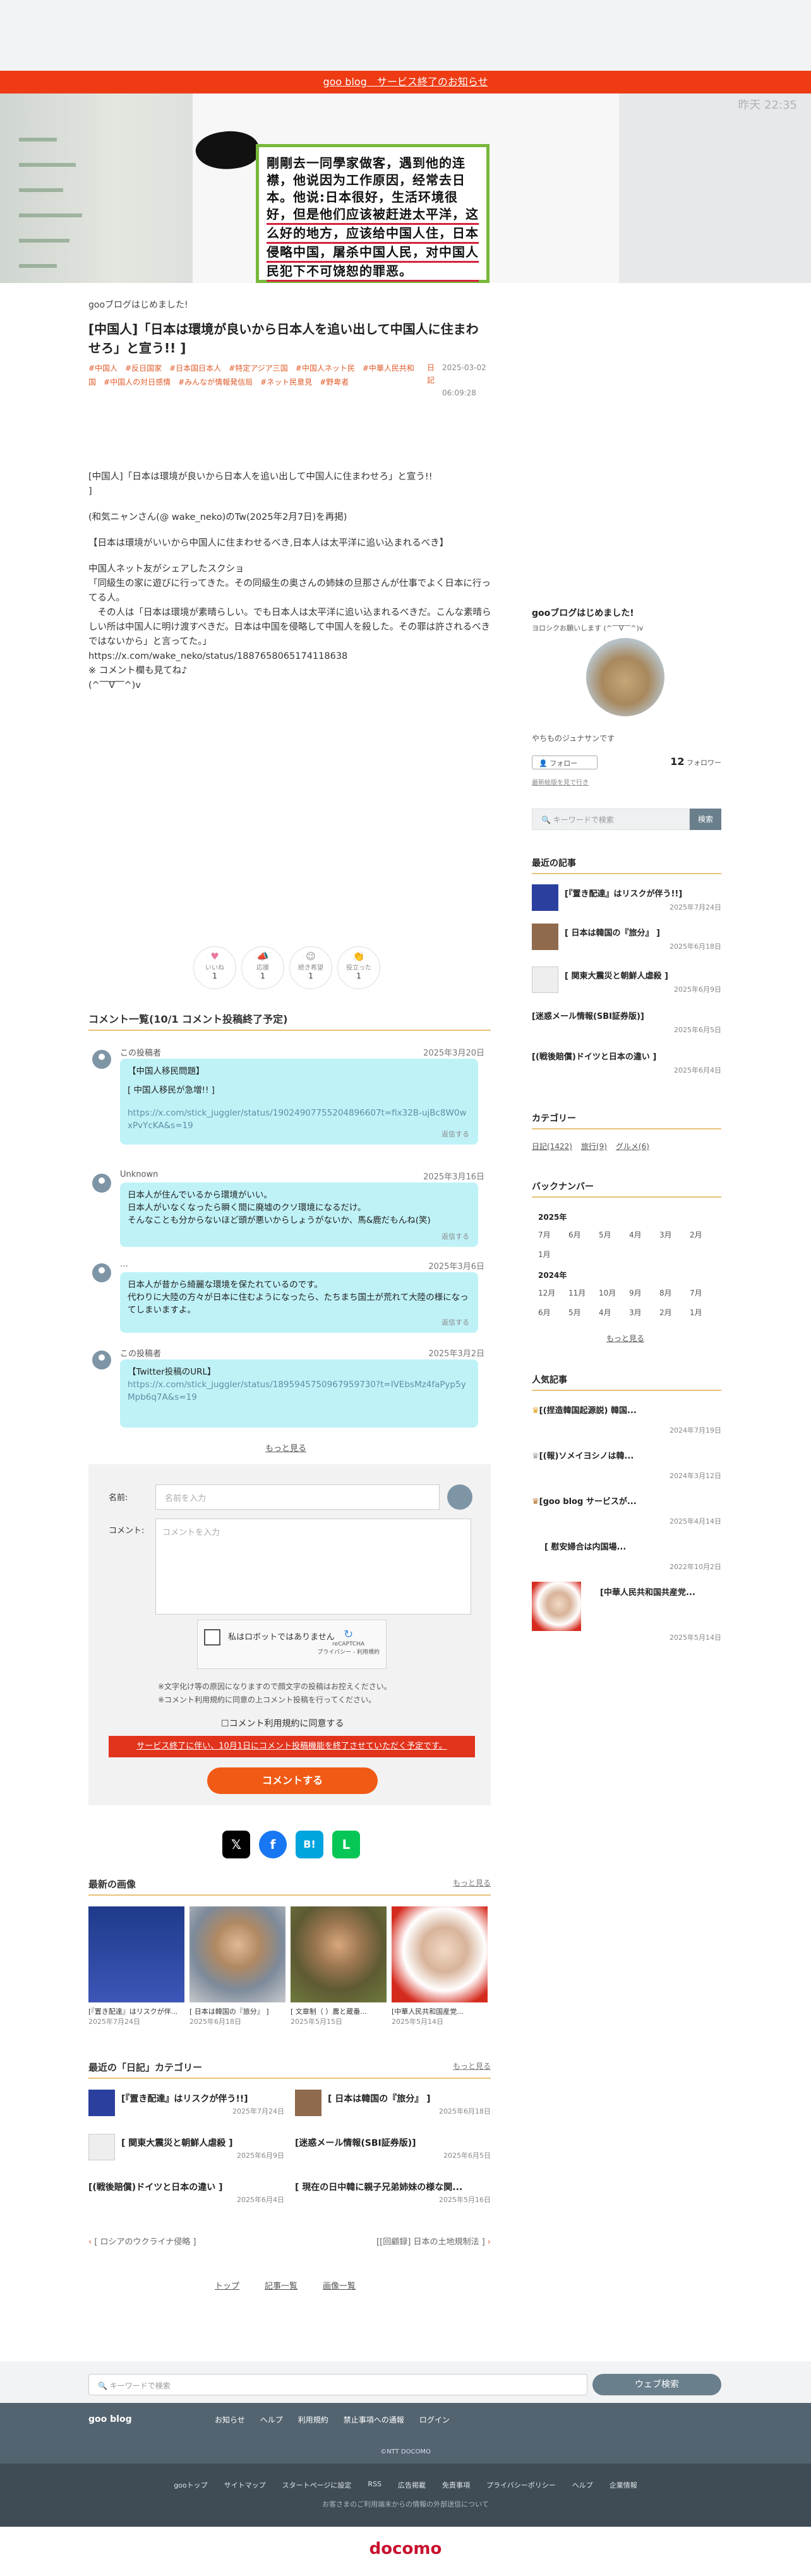 The height and width of the screenshot is (2576, 811). Describe the element at coordinates (258, 368) in the screenshot. I see `tag: #特定アジア三国` at that location.